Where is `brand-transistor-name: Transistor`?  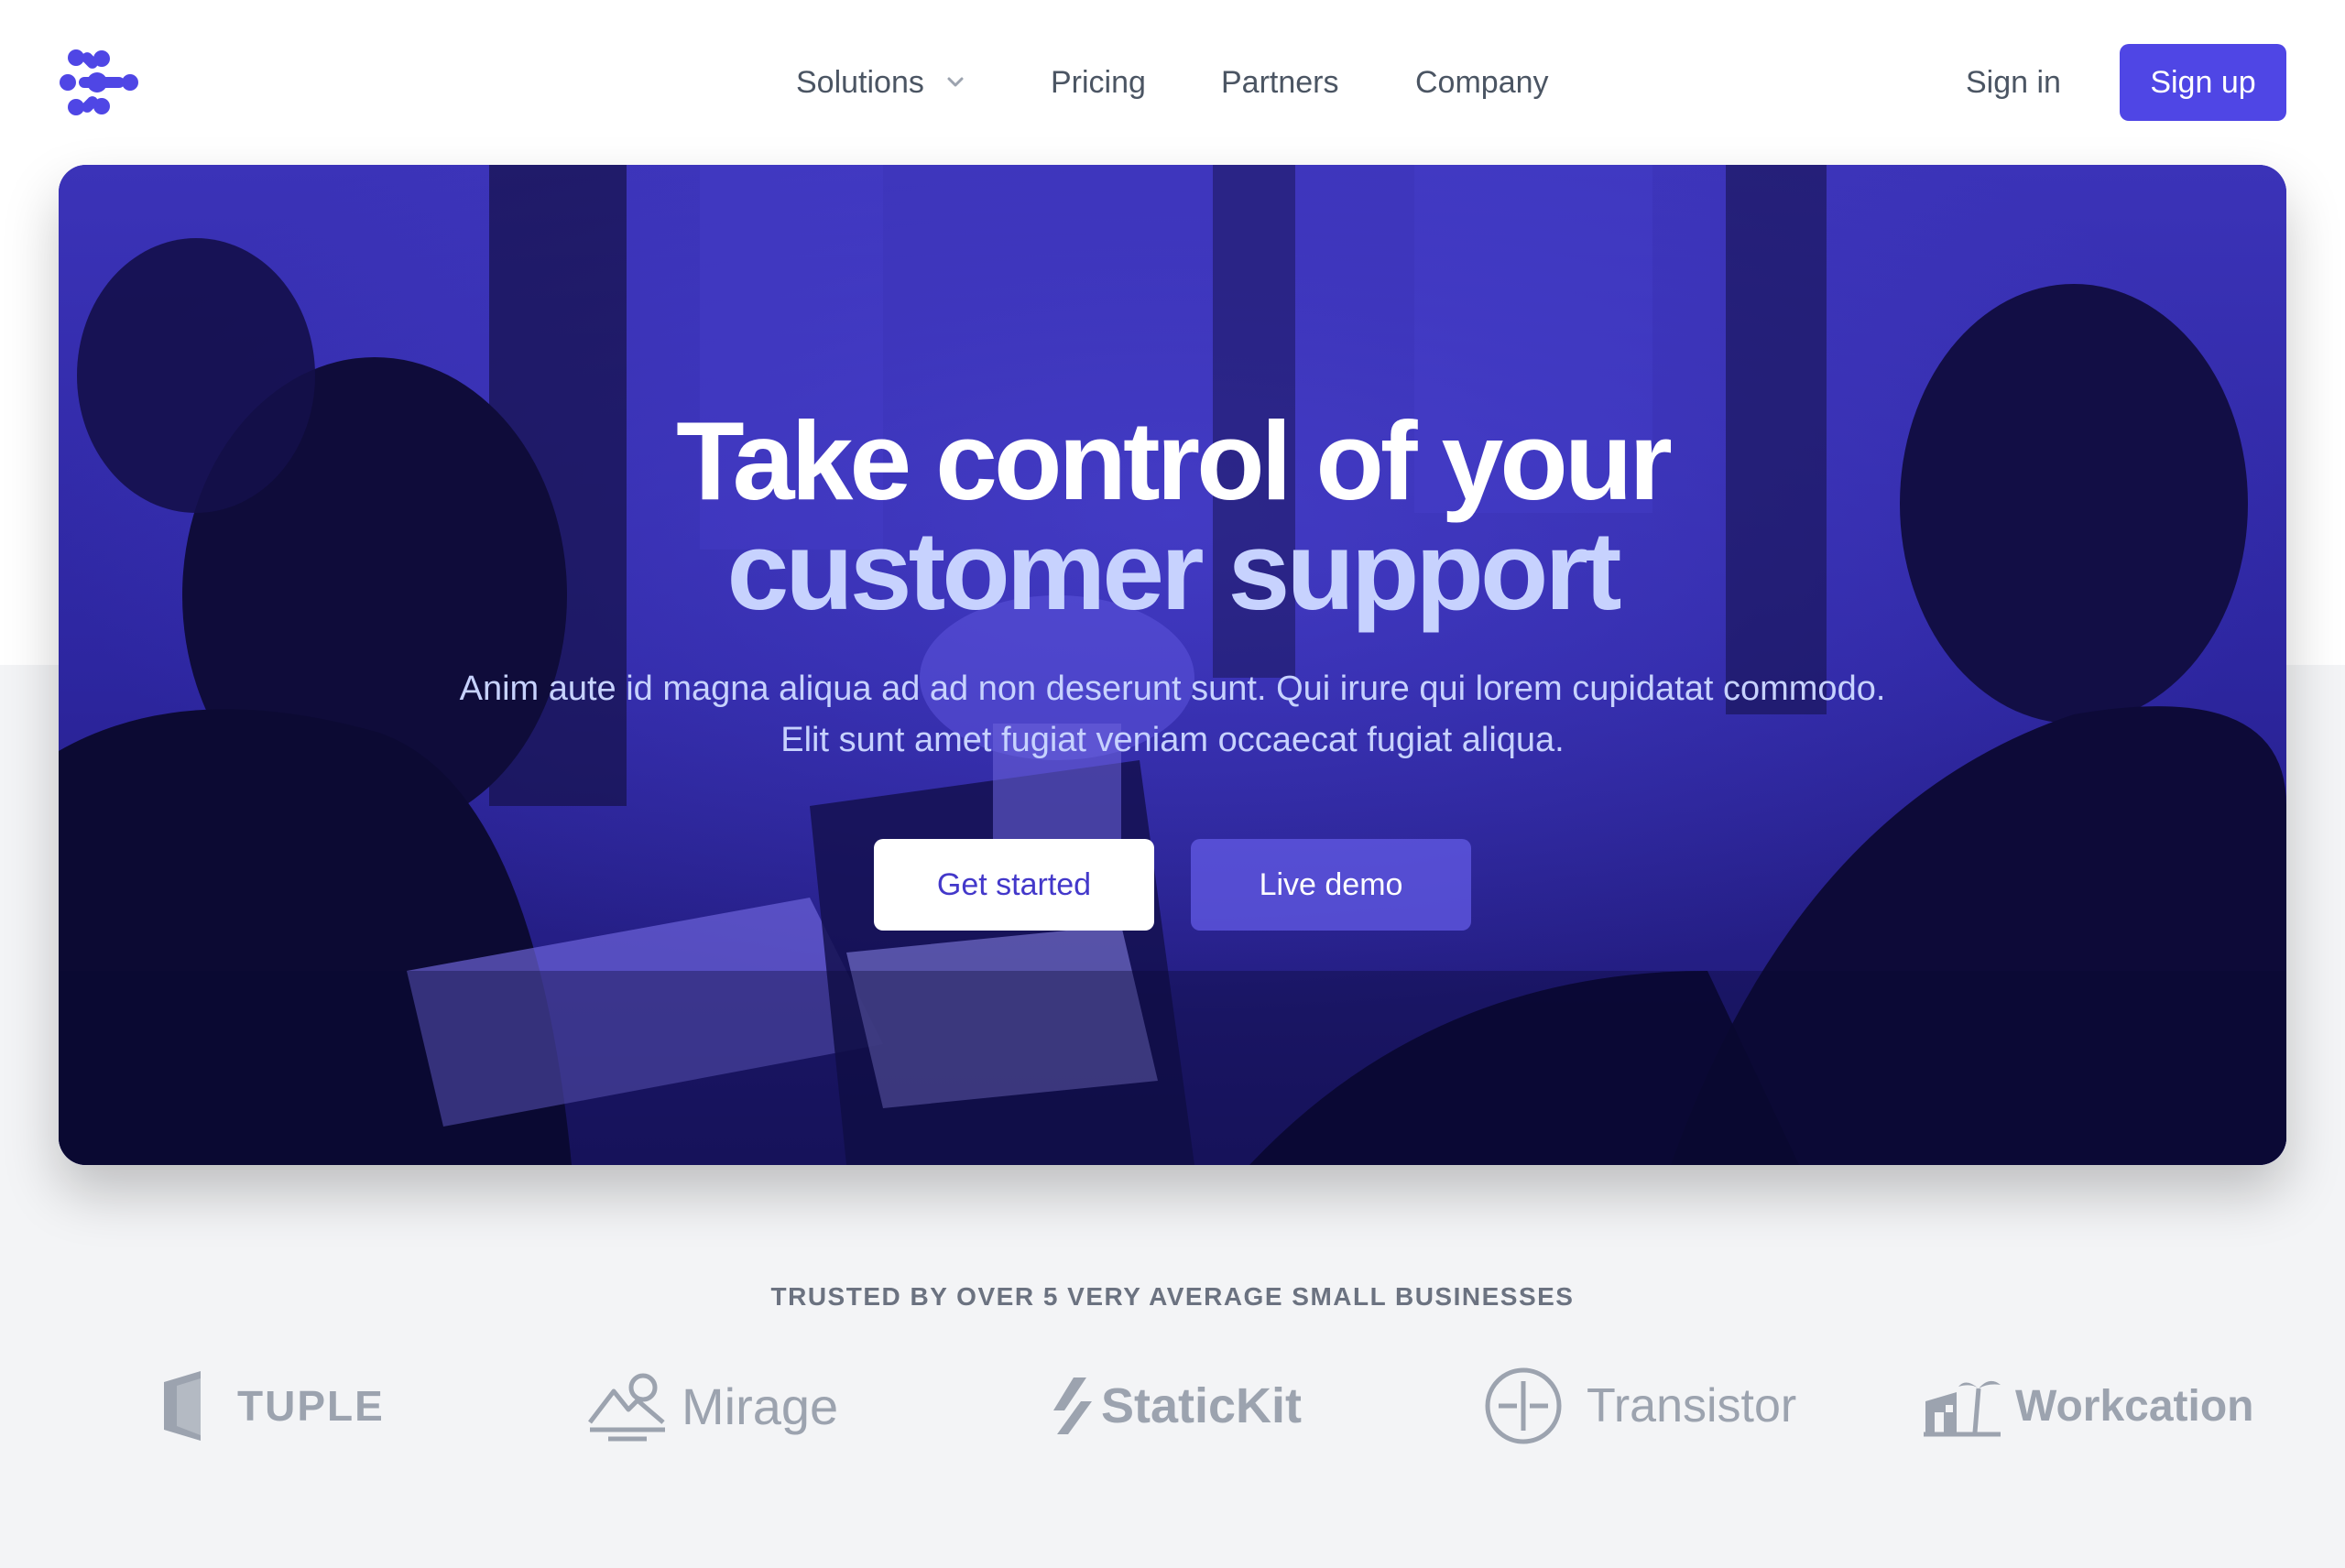 brand-transistor-name: Transistor is located at coordinates (1692, 1405).